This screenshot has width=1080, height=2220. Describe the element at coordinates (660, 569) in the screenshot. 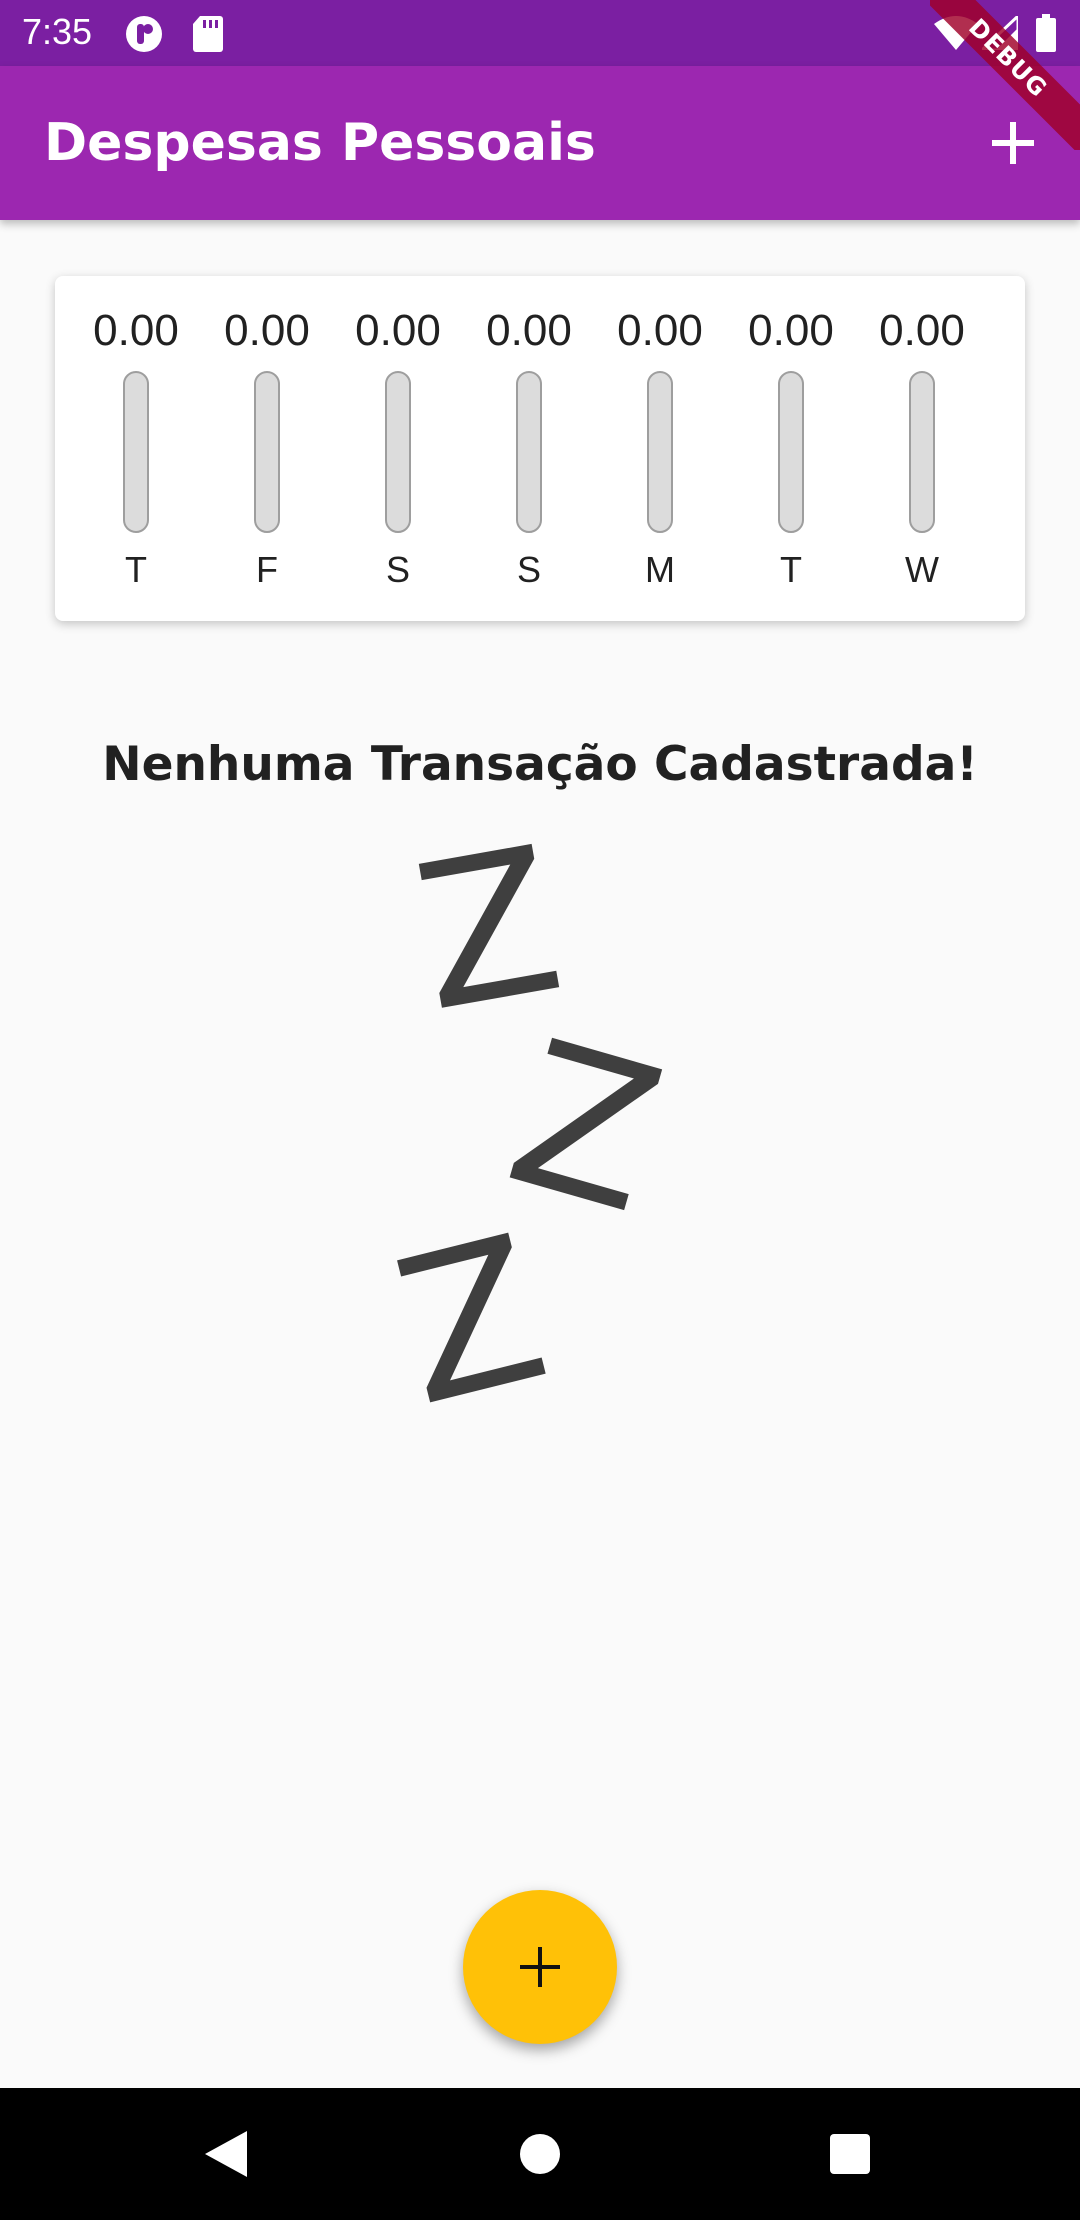

I see `chart-day-label: M` at that location.